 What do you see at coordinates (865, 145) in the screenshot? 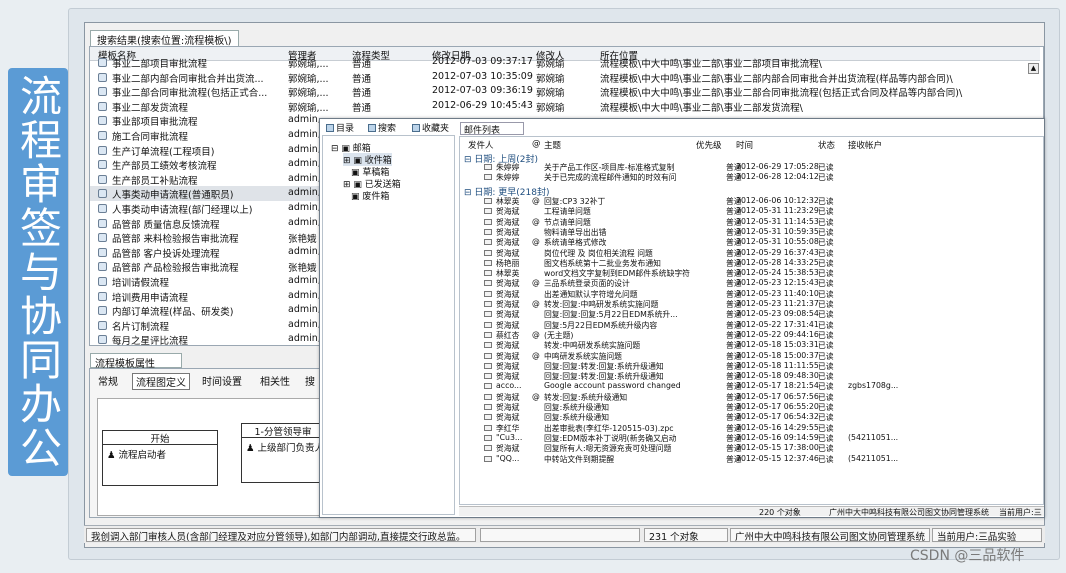
I see `mail-col-account: 接收帐户` at bounding box center [865, 145].